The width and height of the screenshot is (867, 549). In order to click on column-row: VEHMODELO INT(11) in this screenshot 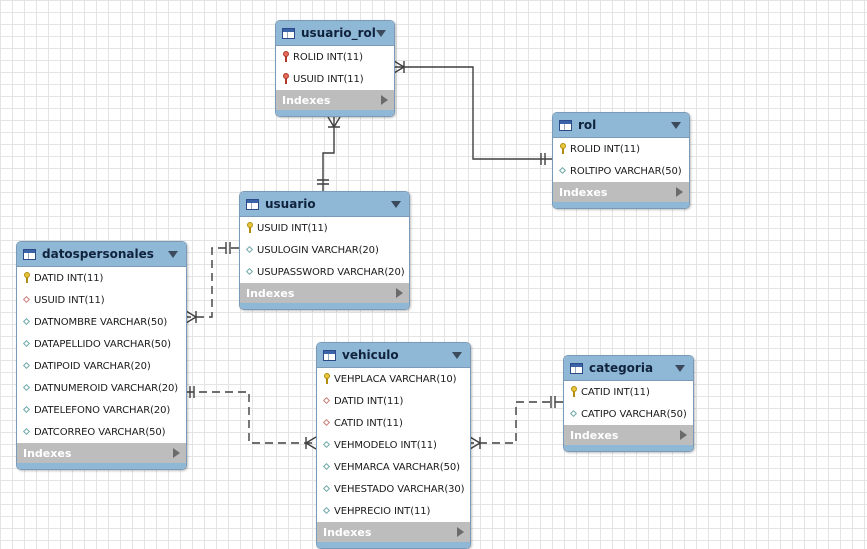, I will do `click(393, 445)`.